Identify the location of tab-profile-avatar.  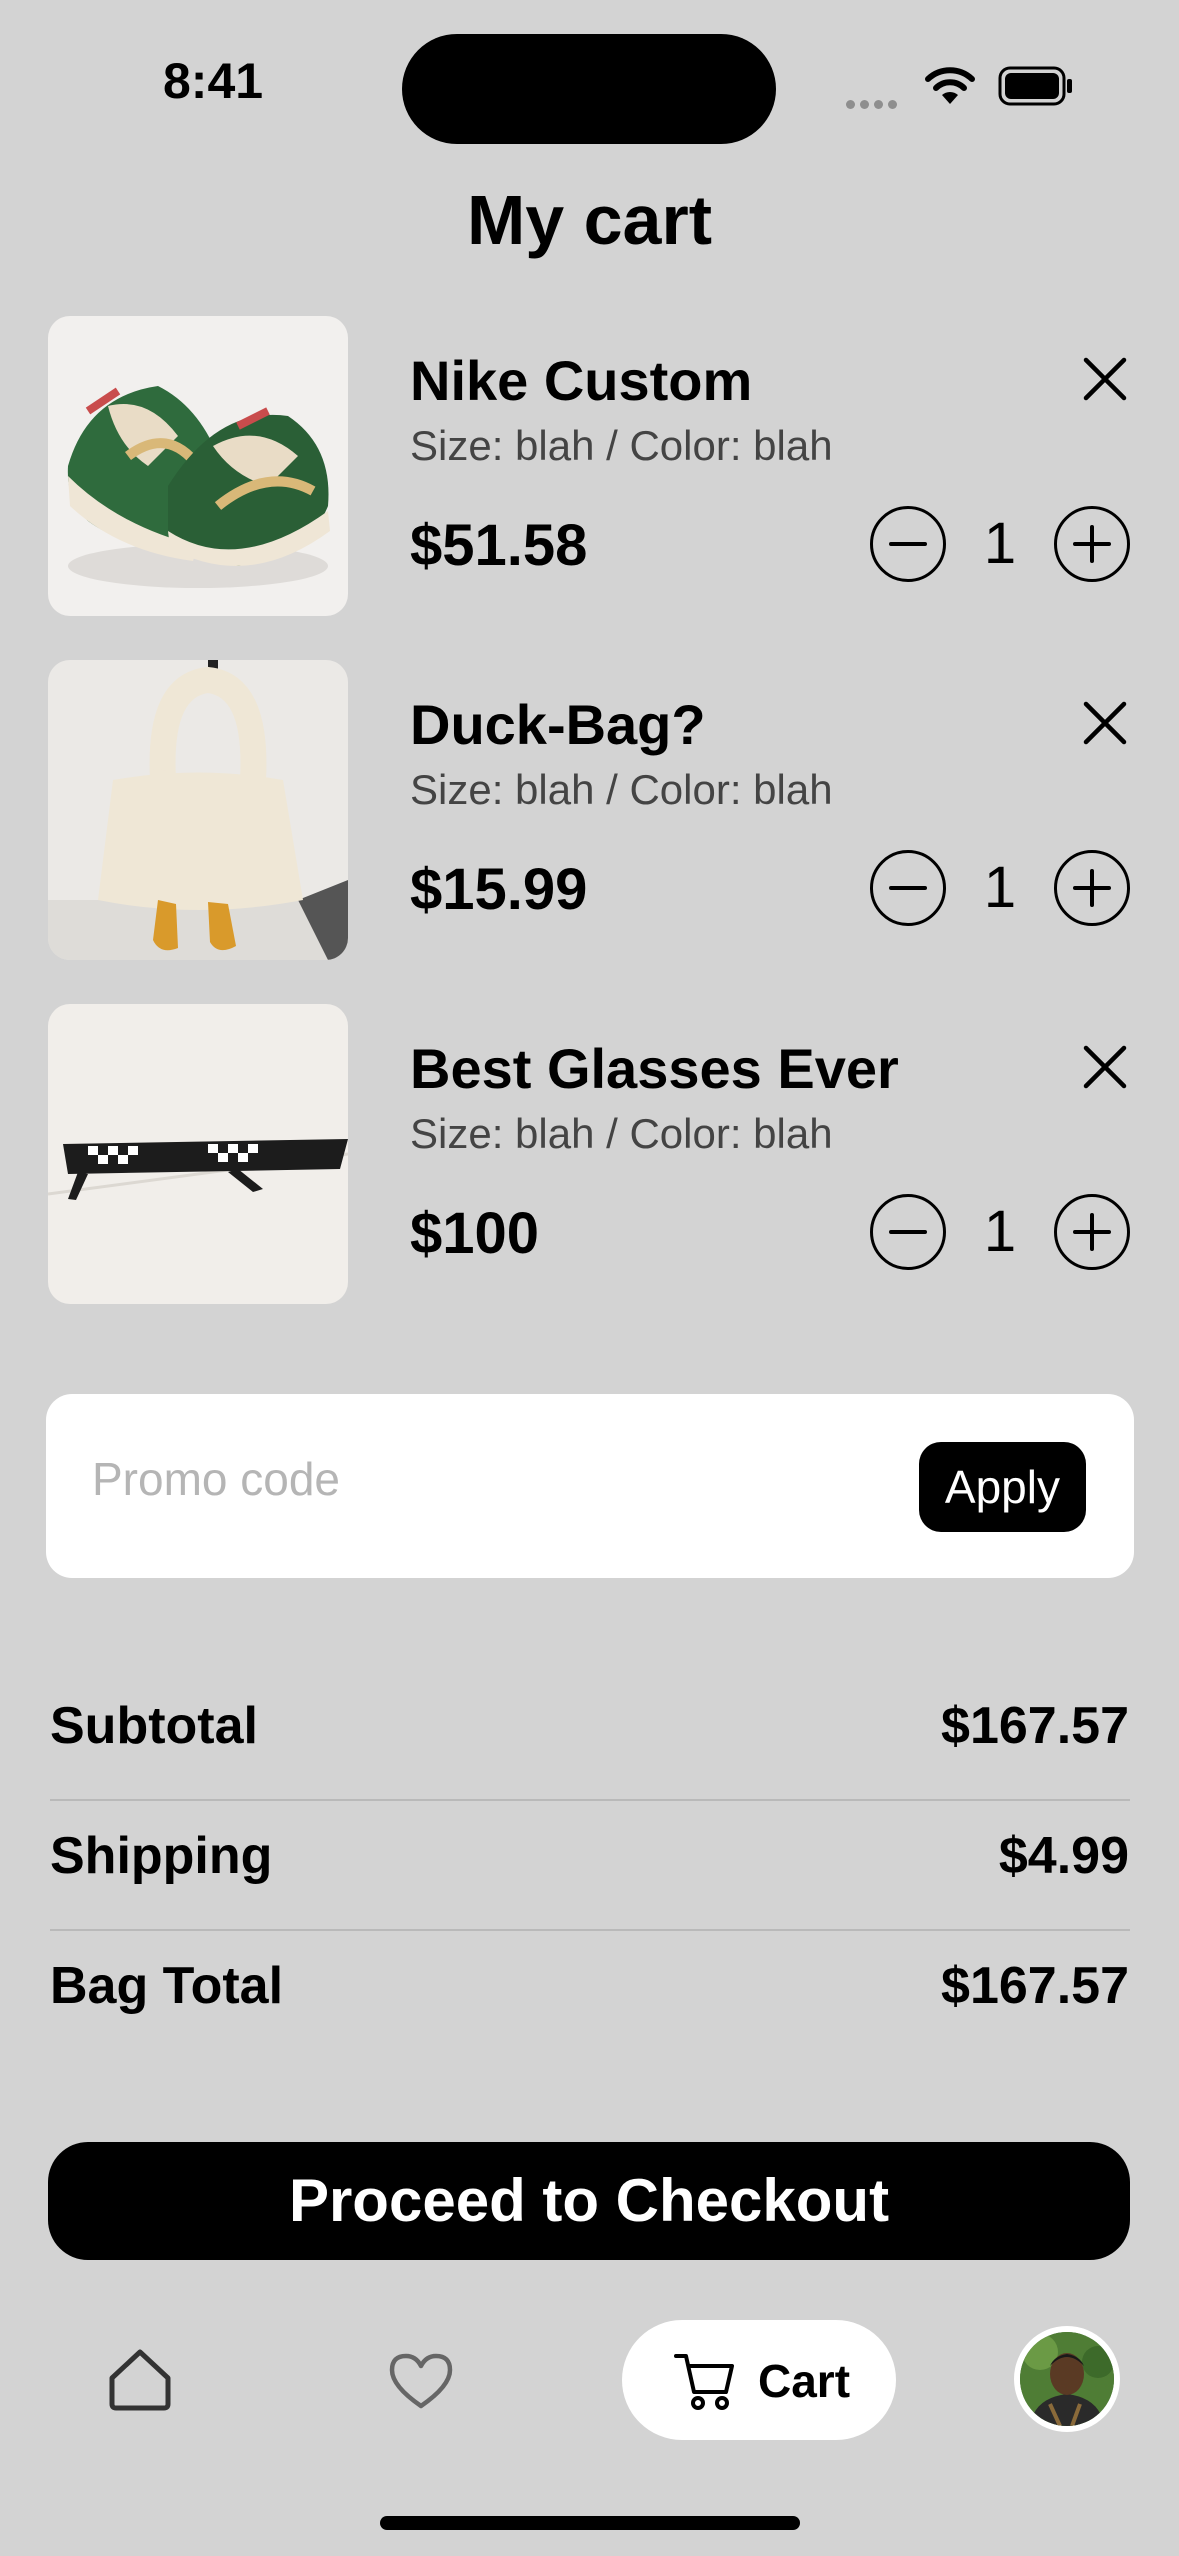
(1067, 2379).